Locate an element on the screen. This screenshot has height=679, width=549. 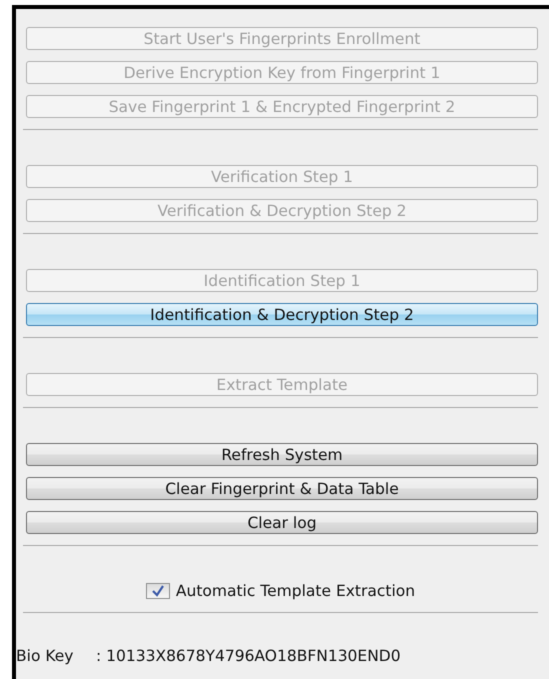
action-button: Clear log is located at coordinates (282, 522).